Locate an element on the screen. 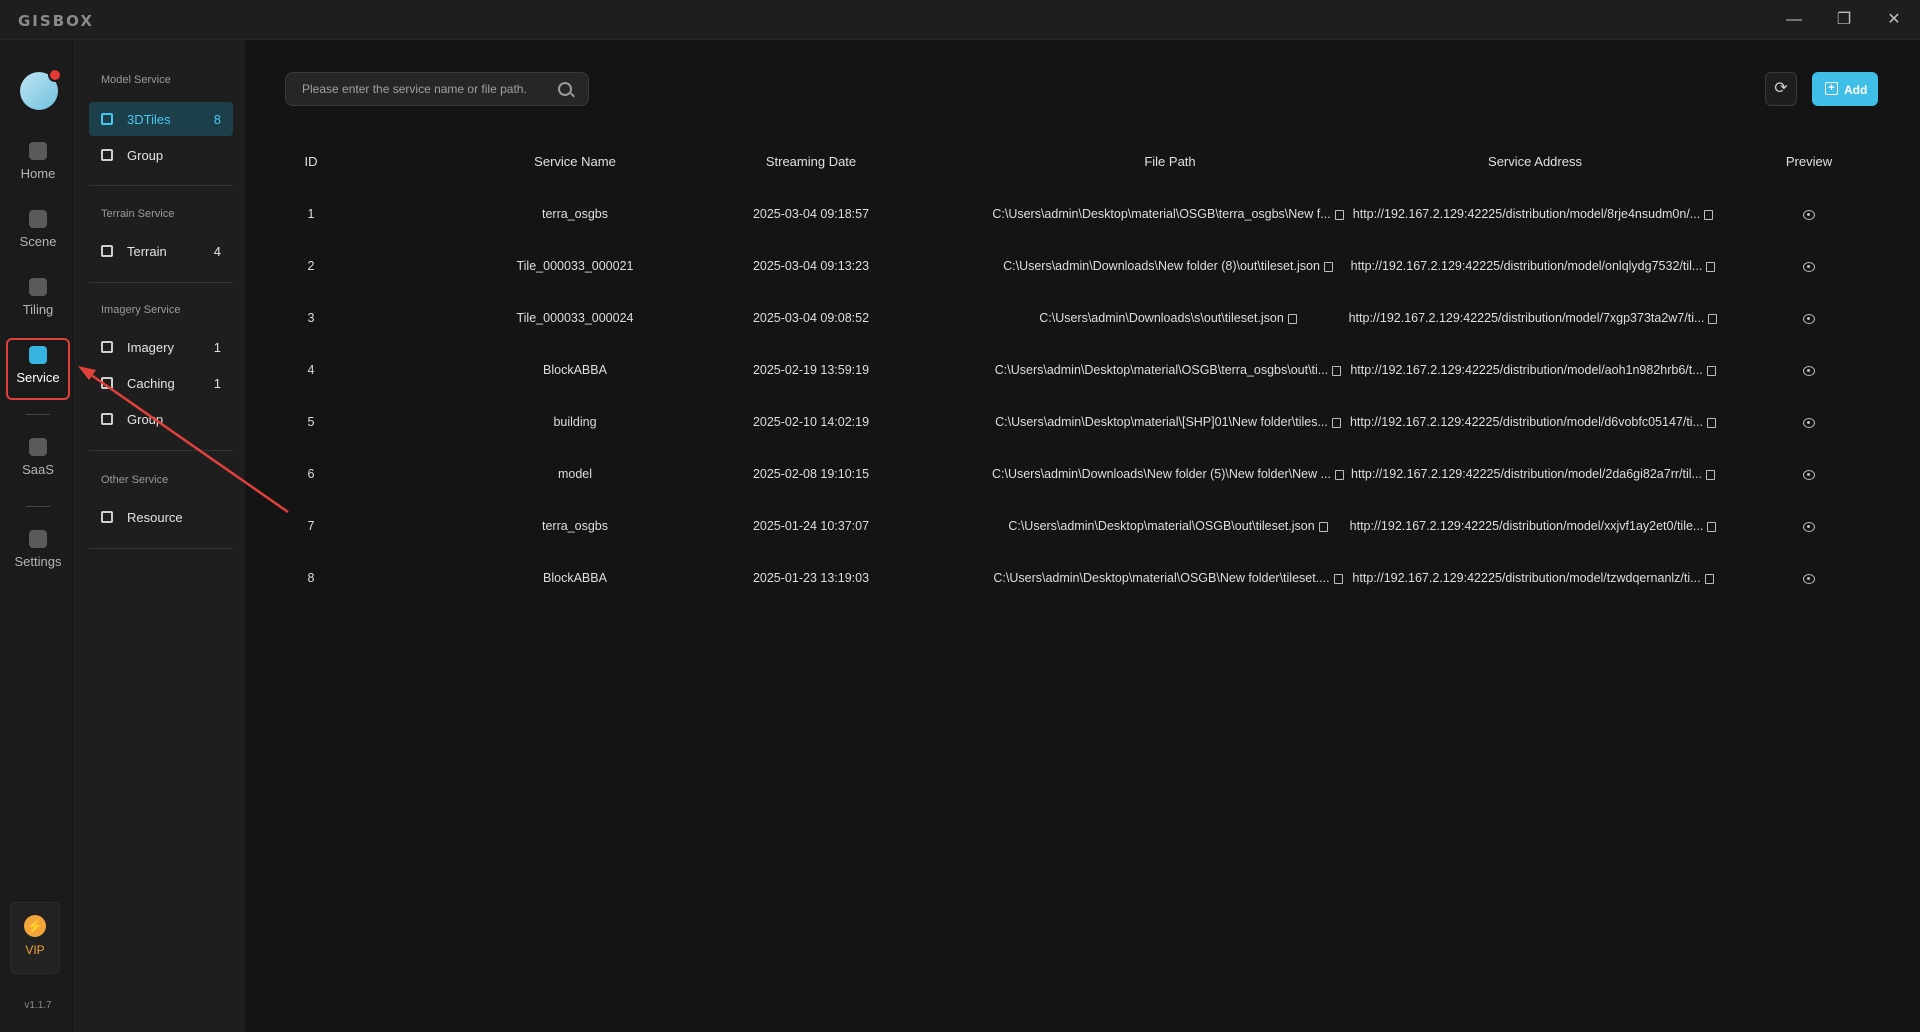 The width and height of the screenshot is (1920, 1032). notification-badge is located at coordinates (55, 75).